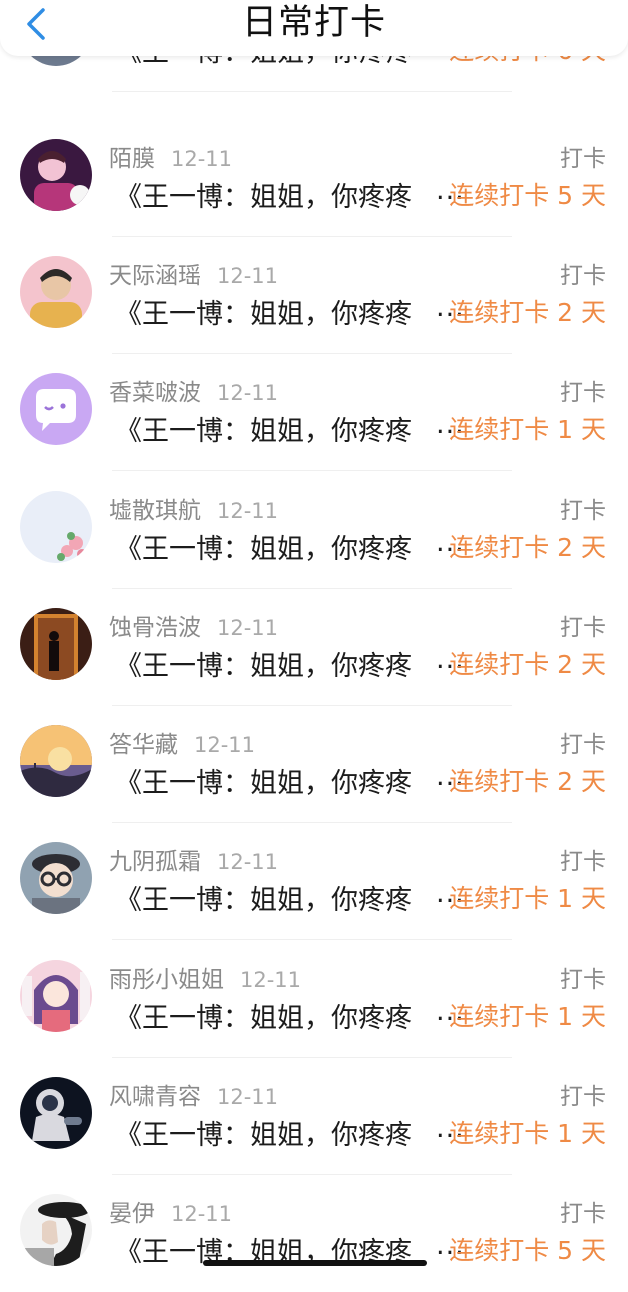 The image size is (628, 1292). I want to click on list-item: 香菜啵波 12-11 打卡 《王一博：姐姐，你疼疼 ... 连续打卡 1 天, so click(314, 412).